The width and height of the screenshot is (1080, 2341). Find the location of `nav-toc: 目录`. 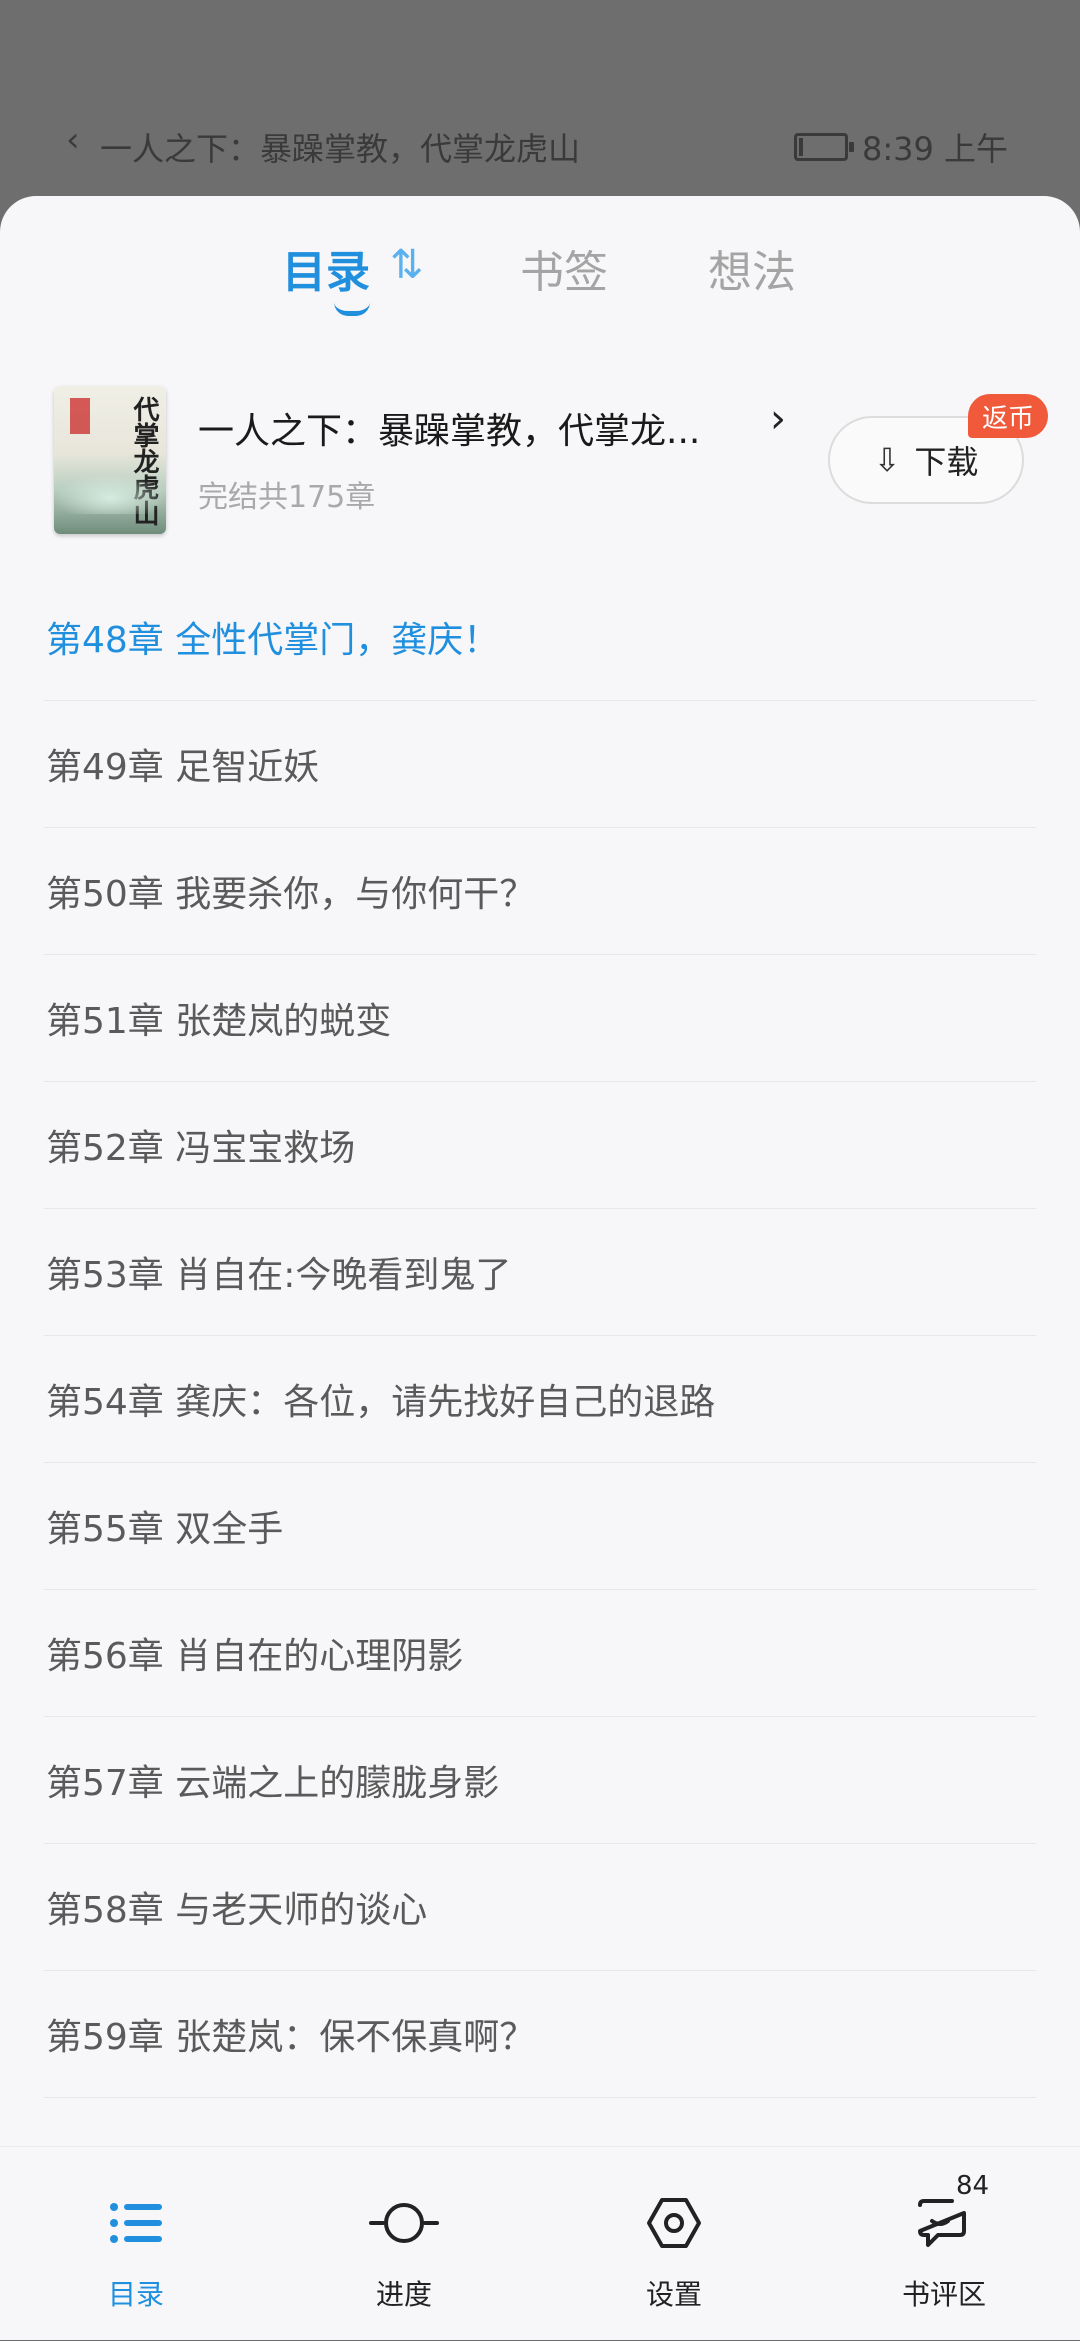

nav-toc: 目录 is located at coordinates (136, 2244).